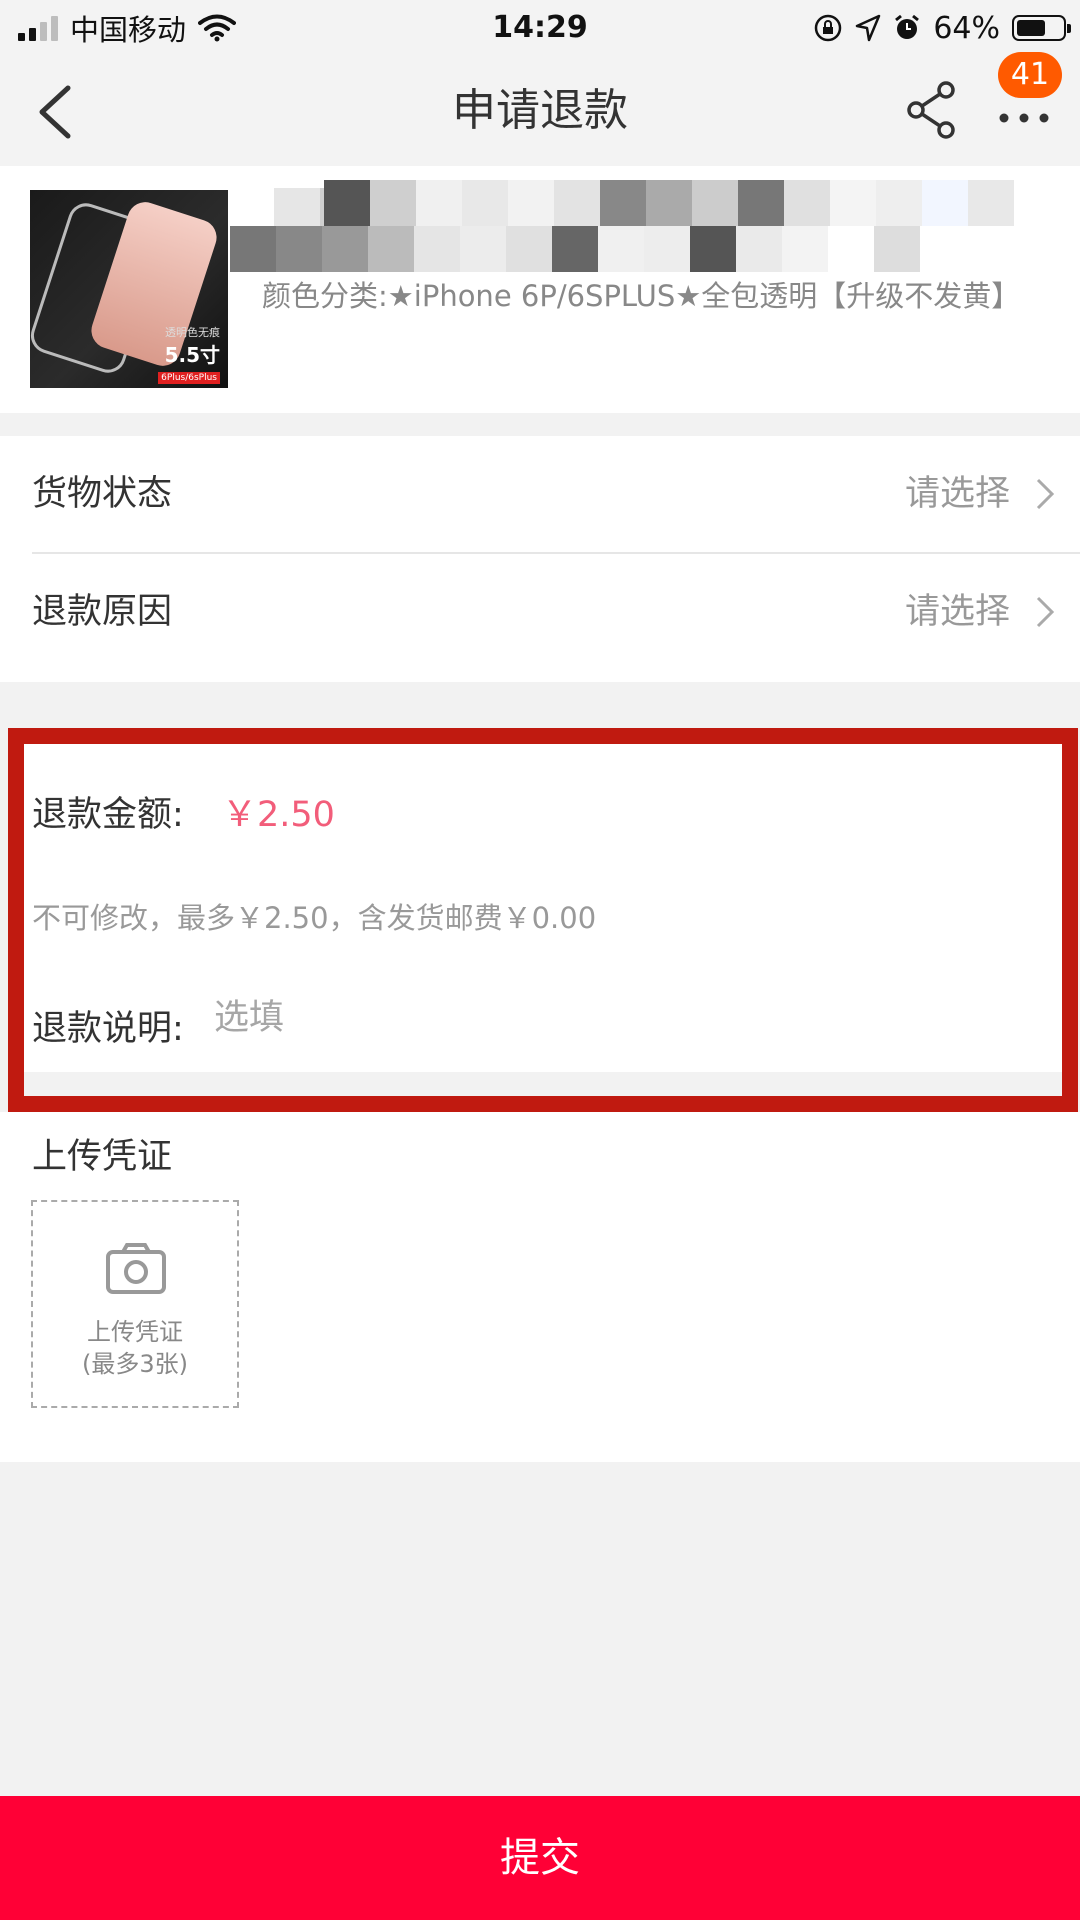 This screenshot has height=1920, width=1080. I want to click on more-button, so click(1024, 111).